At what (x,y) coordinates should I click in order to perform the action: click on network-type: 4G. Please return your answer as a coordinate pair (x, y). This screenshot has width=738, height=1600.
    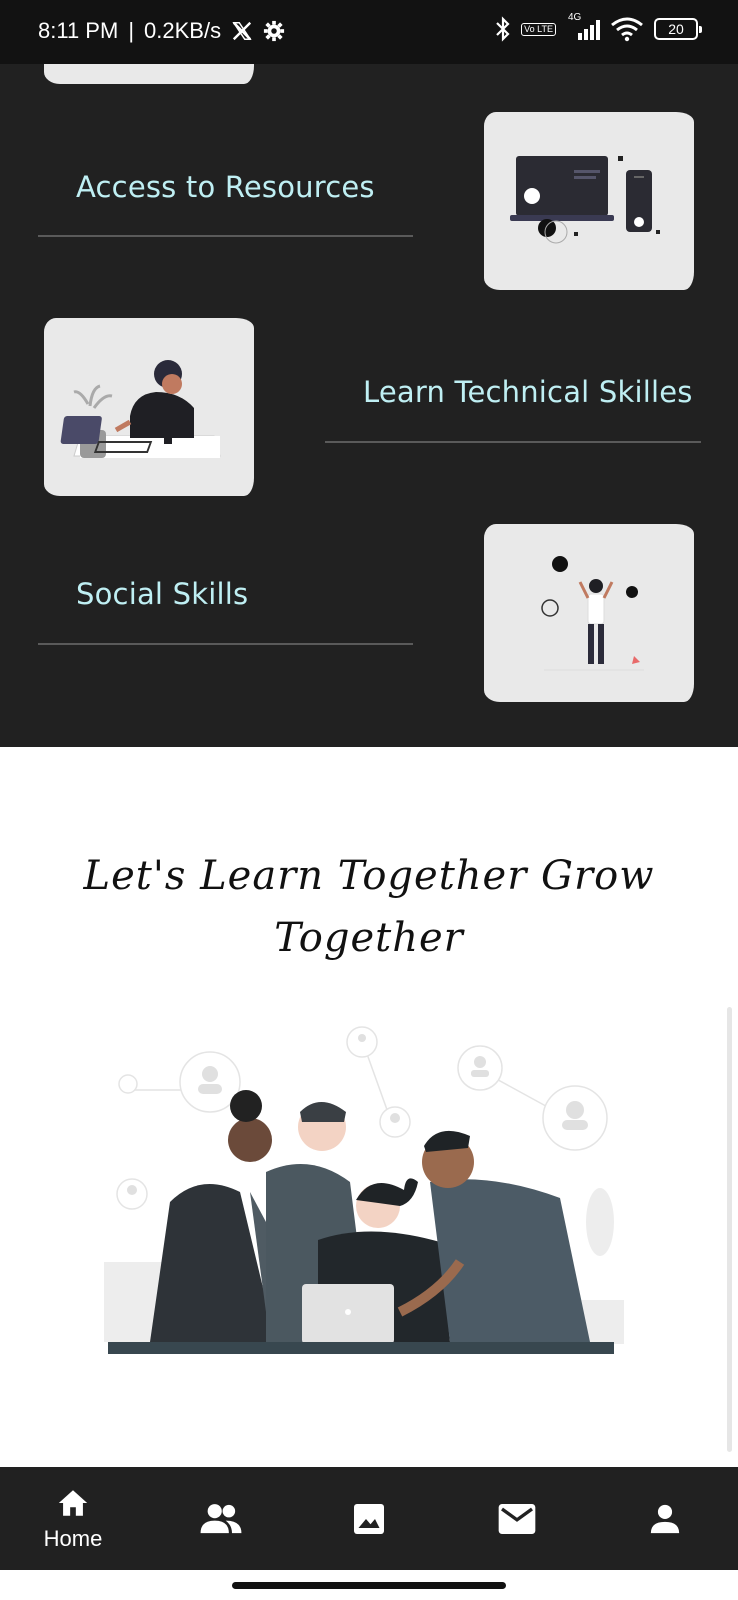
    Looking at the image, I should click on (583, 27).